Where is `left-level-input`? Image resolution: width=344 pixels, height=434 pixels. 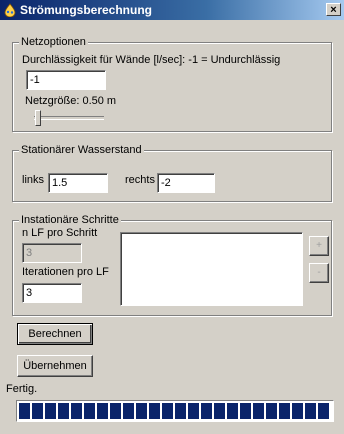
left-level-input is located at coordinates (78, 183).